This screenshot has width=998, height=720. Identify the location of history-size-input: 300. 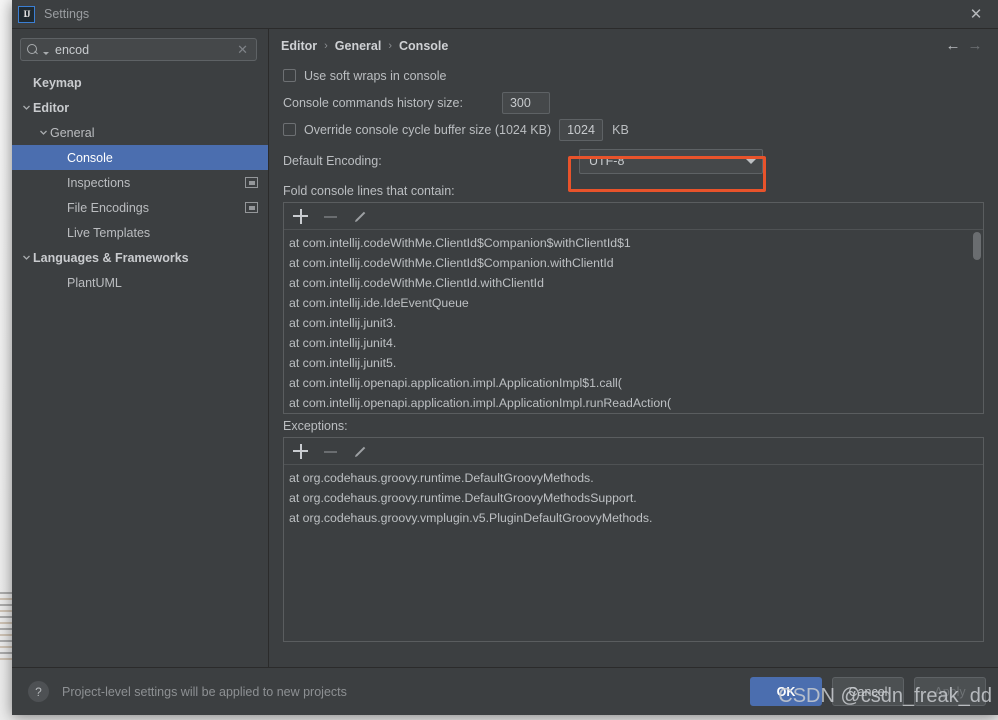
(525, 102).